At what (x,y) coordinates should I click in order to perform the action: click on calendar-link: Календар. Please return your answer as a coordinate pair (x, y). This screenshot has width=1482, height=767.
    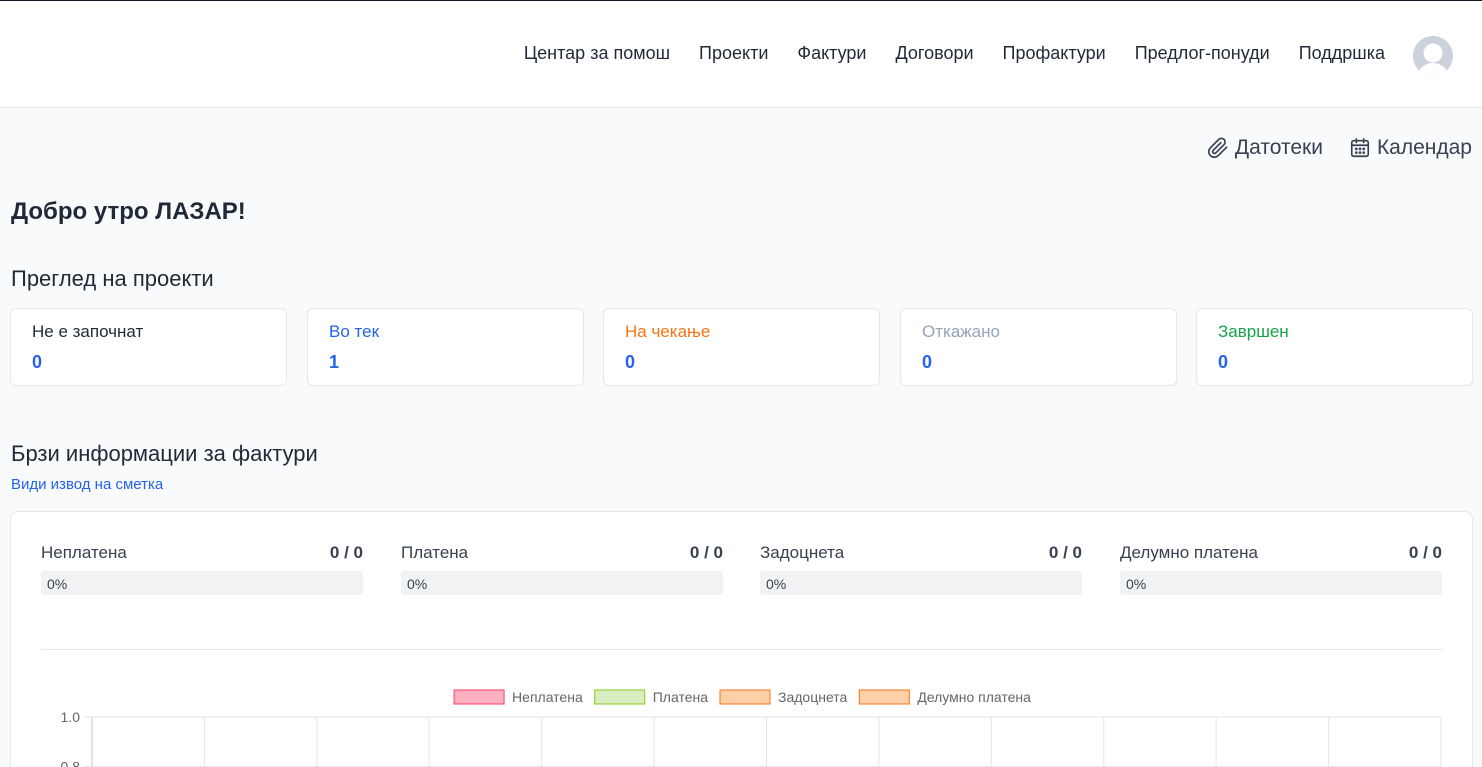
    Looking at the image, I should click on (1410, 148).